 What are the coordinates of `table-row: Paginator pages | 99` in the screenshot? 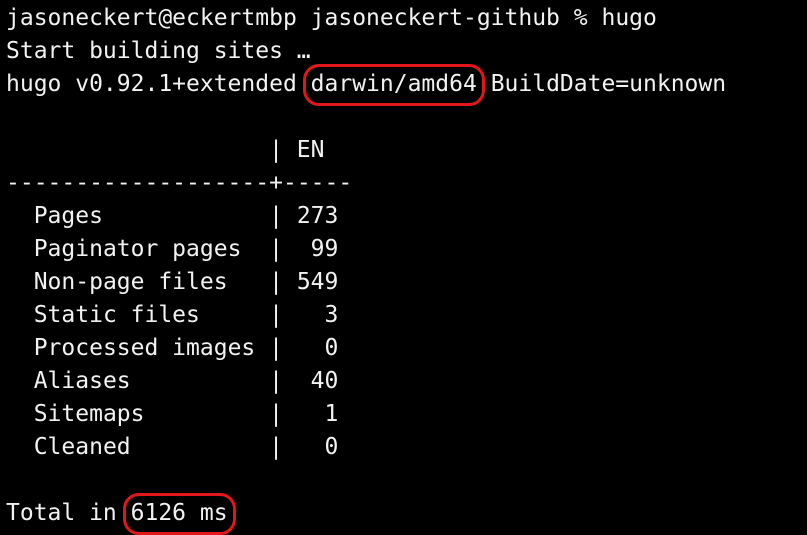 It's located at (186, 249).